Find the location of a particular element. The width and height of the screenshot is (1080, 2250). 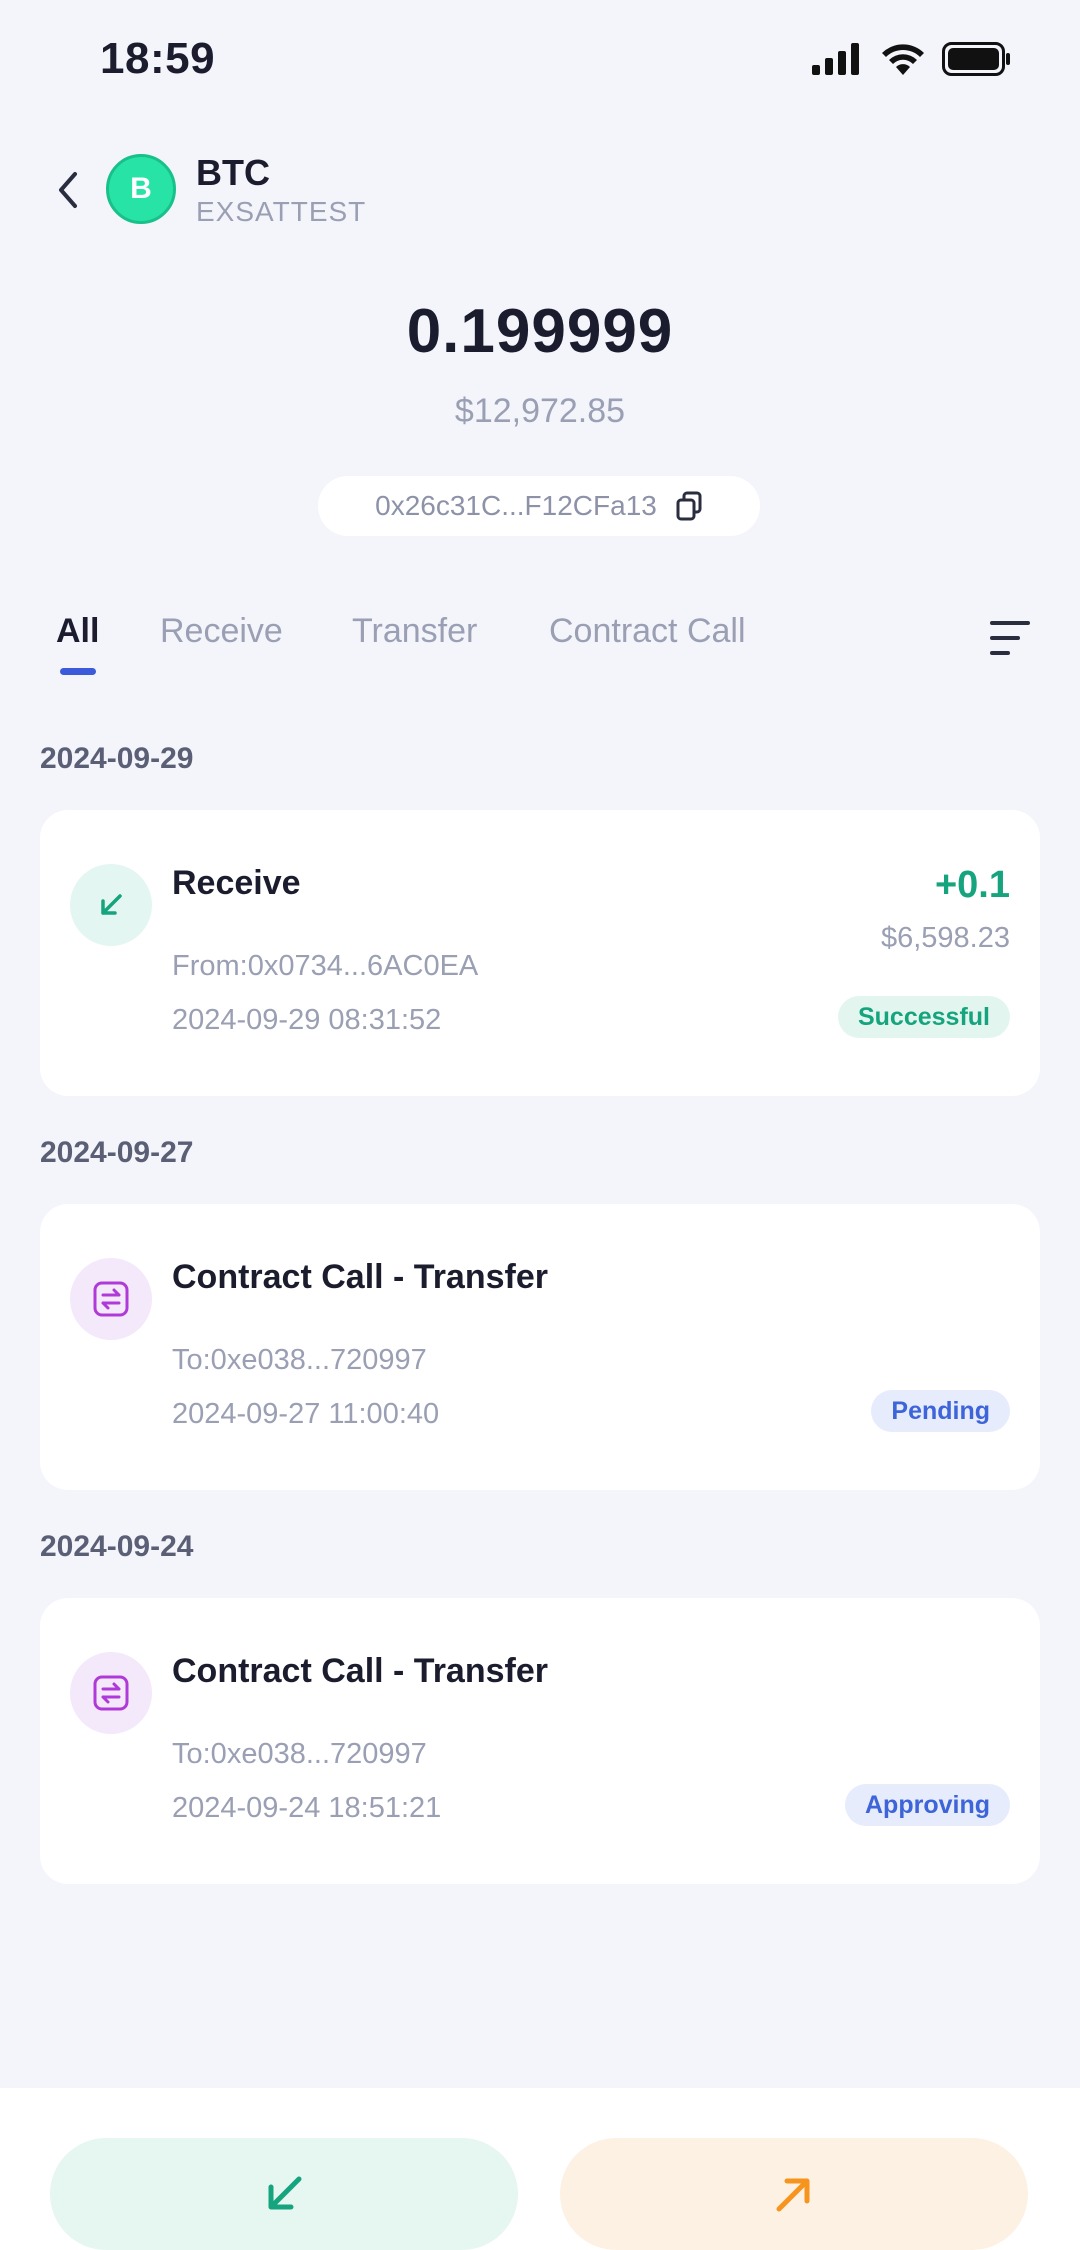

token-balance: 0.199999 is located at coordinates (540, 331).